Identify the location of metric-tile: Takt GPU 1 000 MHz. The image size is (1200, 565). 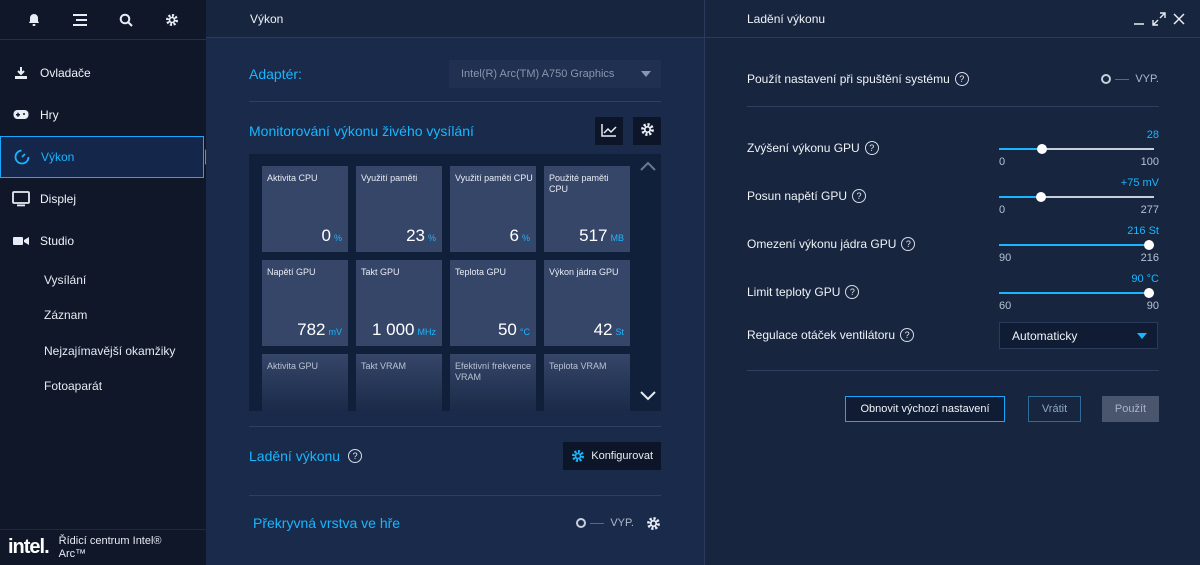
(399, 303).